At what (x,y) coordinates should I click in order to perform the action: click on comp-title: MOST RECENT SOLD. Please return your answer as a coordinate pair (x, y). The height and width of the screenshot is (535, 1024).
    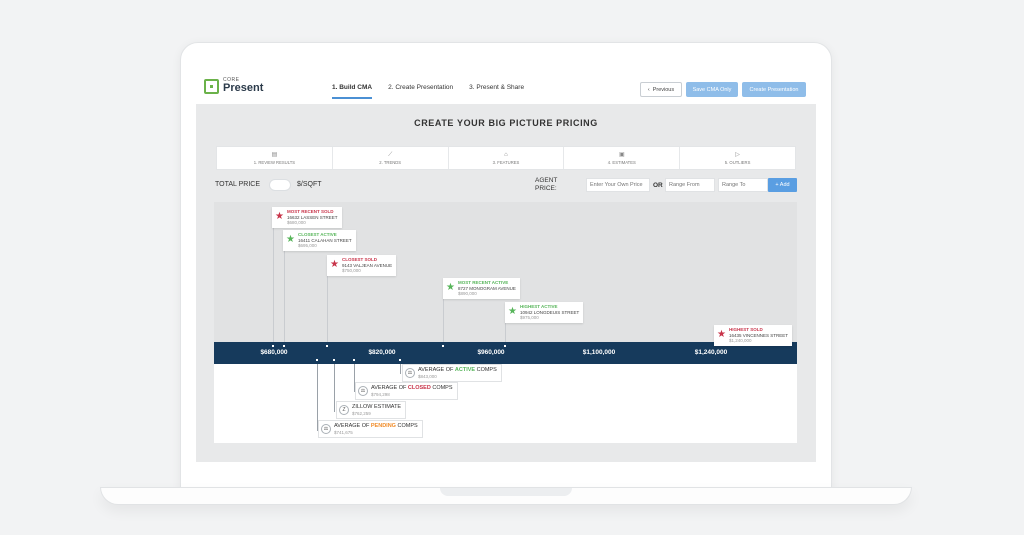
    Looking at the image, I should click on (310, 211).